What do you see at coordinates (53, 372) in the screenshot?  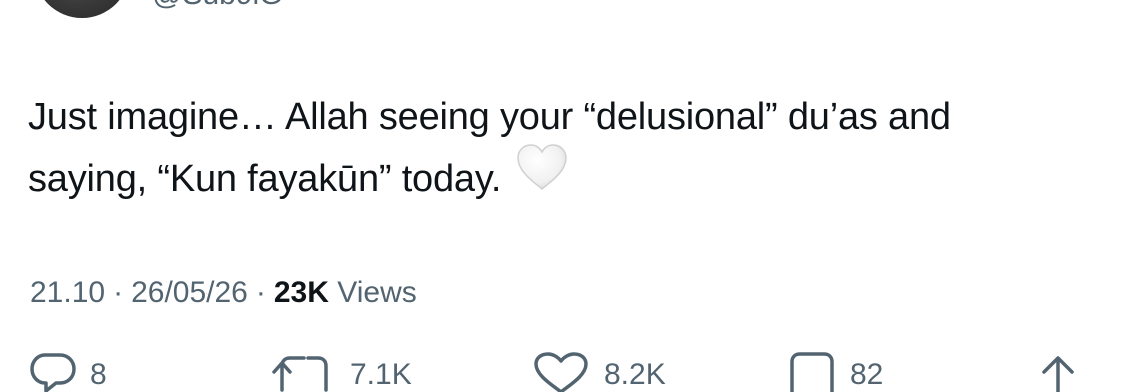 I see `reply-icon` at bounding box center [53, 372].